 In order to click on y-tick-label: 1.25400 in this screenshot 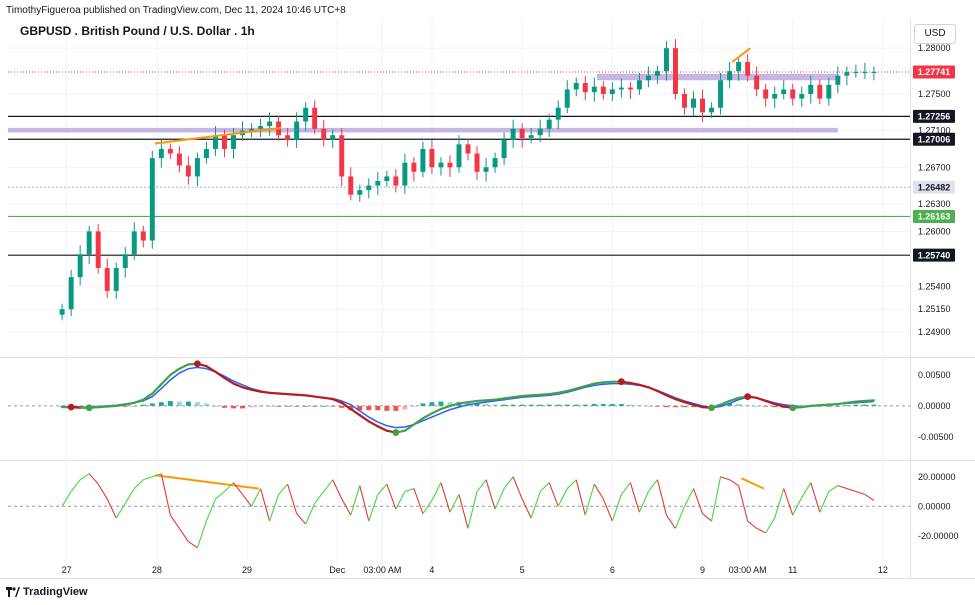, I will do `click(934, 286)`.